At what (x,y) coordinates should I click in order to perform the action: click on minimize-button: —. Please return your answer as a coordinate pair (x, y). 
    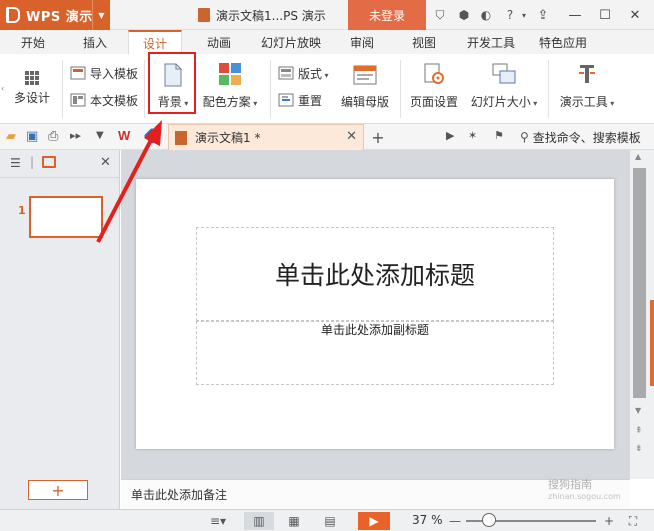
    Looking at the image, I should click on (575, 15).